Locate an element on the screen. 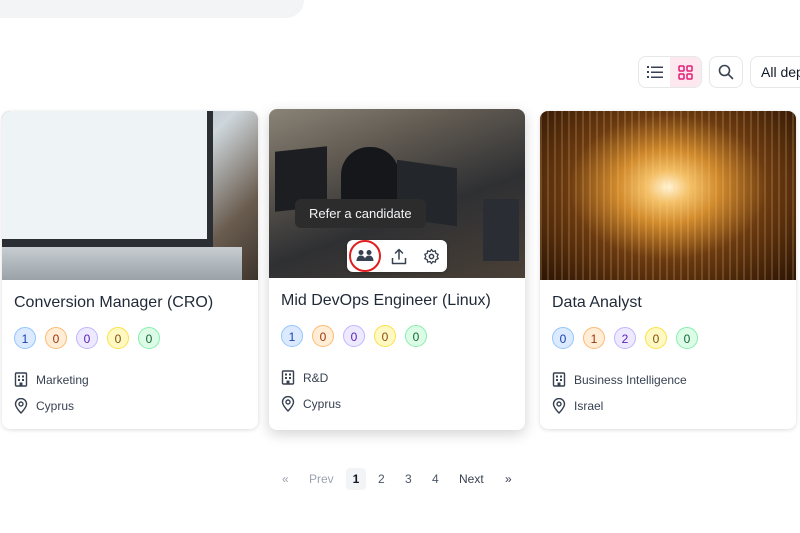  grid-view-button is located at coordinates (685, 72).